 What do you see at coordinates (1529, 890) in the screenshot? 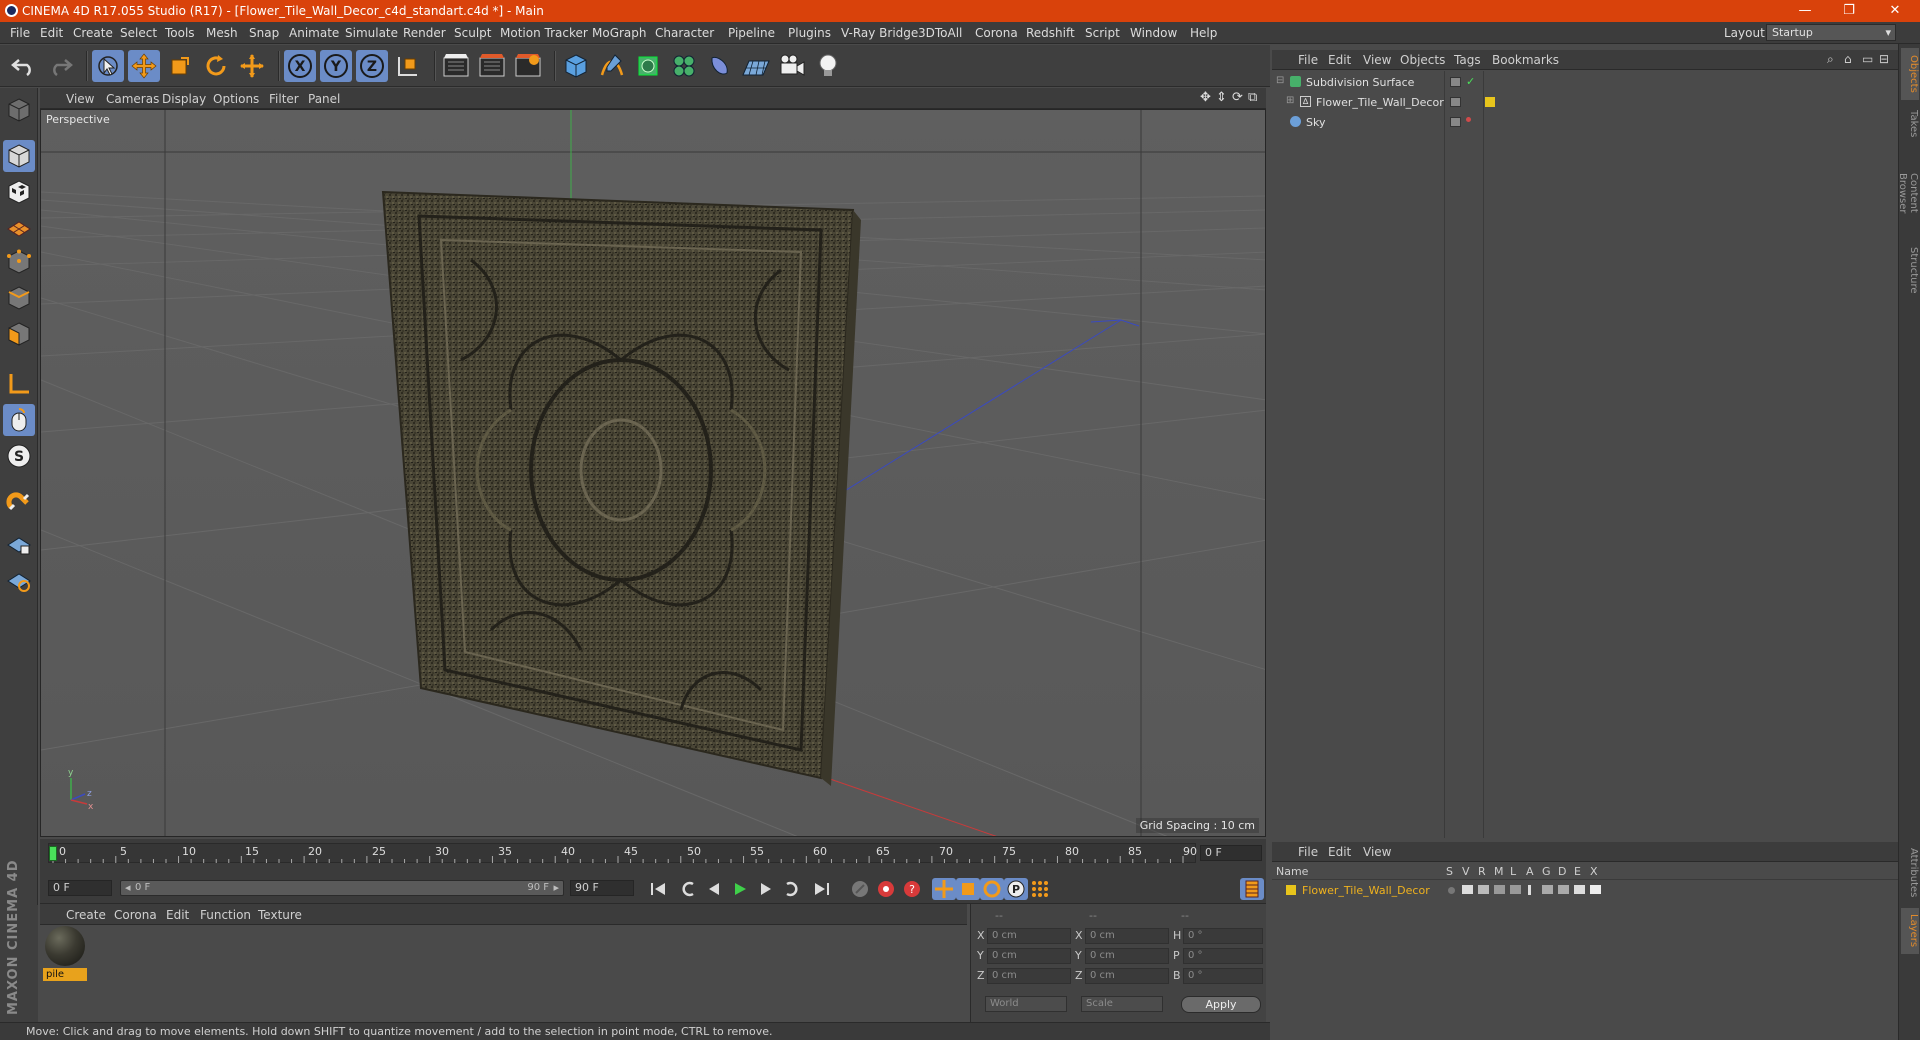
I see `layer-animation-toggle-icon` at bounding box center [1529, 890].